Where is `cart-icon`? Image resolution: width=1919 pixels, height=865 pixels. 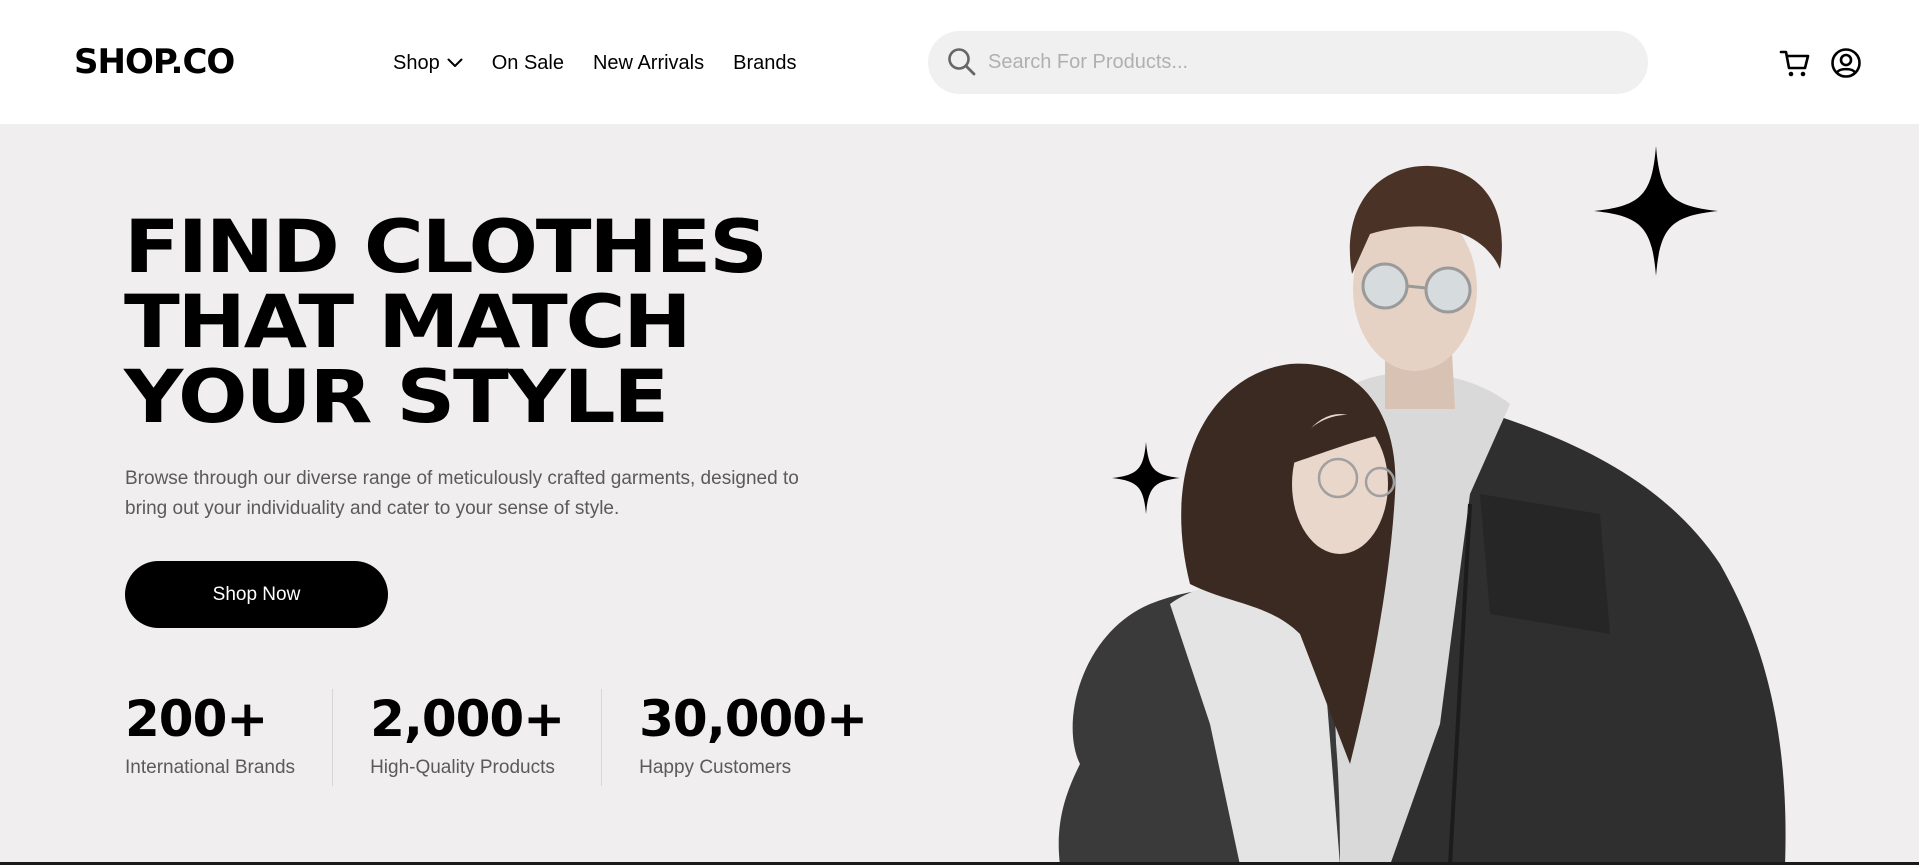
cart-icon is located at coordinates (1795, 65).